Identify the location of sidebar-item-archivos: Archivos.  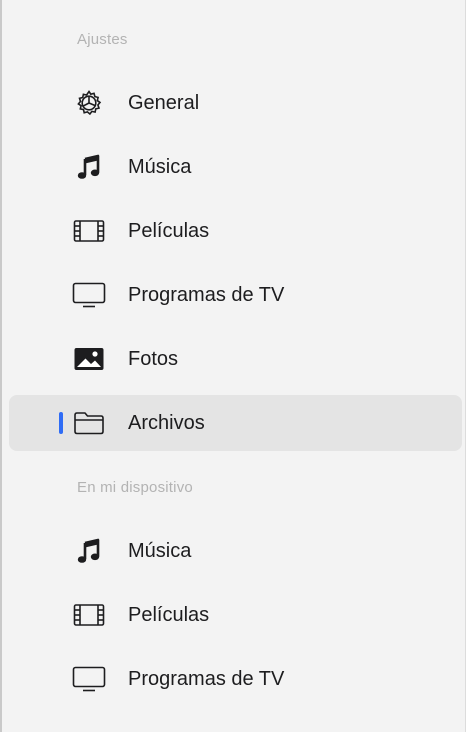
(235, 423).